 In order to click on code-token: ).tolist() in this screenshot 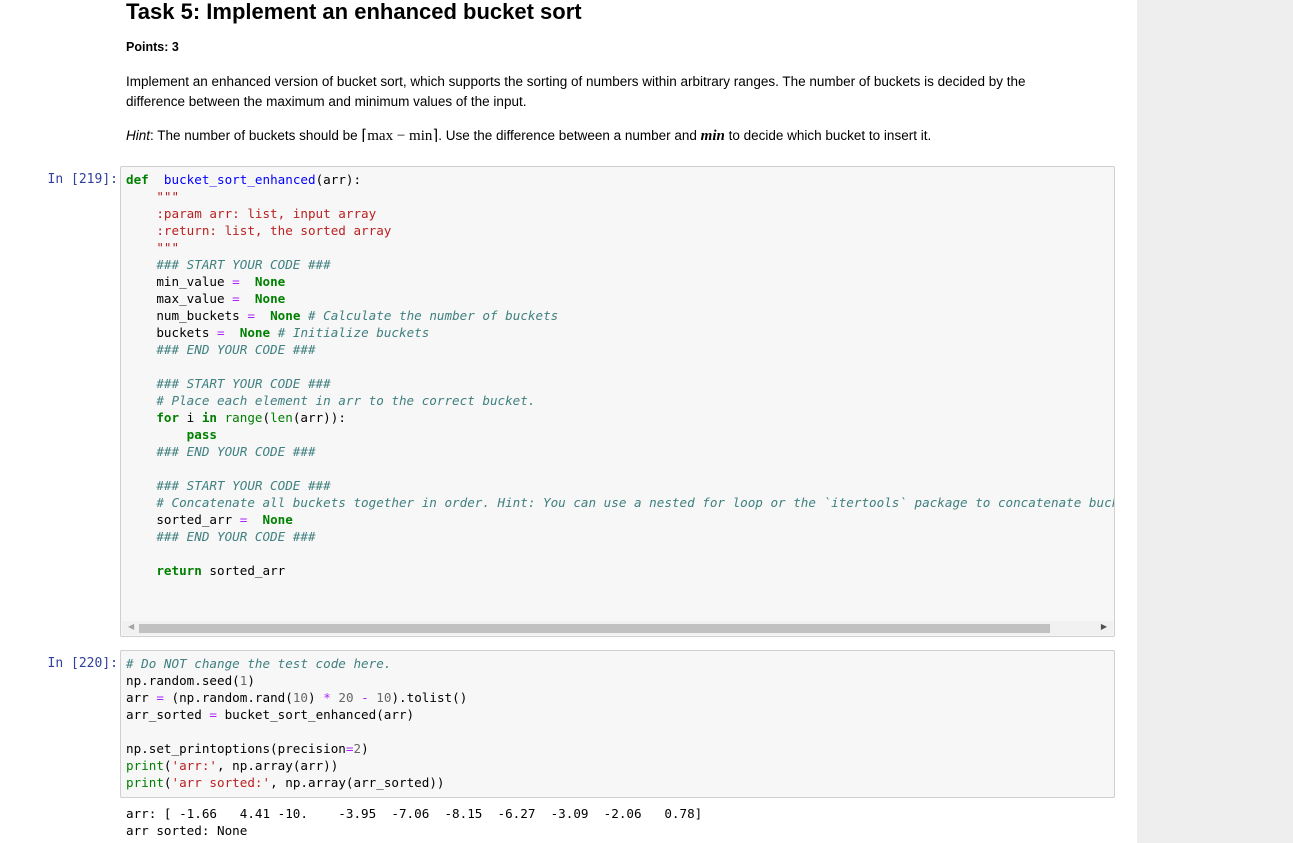, I will do `click(429, 697)`.